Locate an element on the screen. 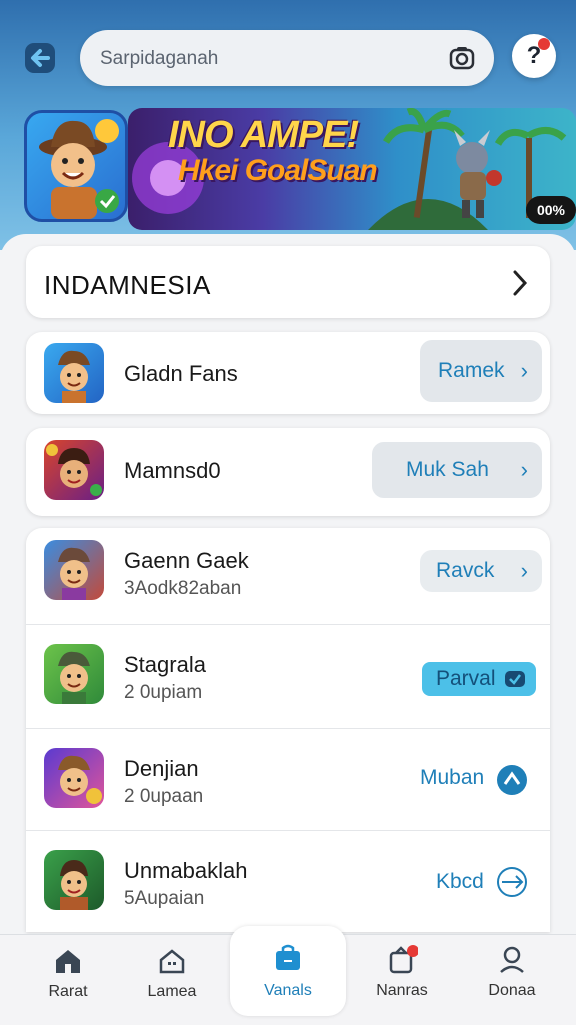 The height and width of the screenshot is (1025, 576). promo-banner: INO AMPE! Hkei GoalSuan 00% is located at coordinates (300, 169).